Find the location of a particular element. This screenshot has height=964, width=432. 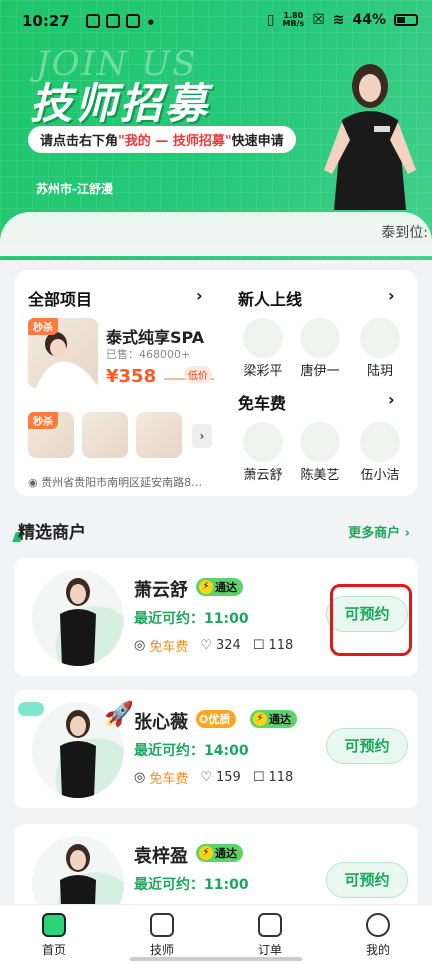

product-name: 泰式纯享SPA is located at coordinates (155, 336).